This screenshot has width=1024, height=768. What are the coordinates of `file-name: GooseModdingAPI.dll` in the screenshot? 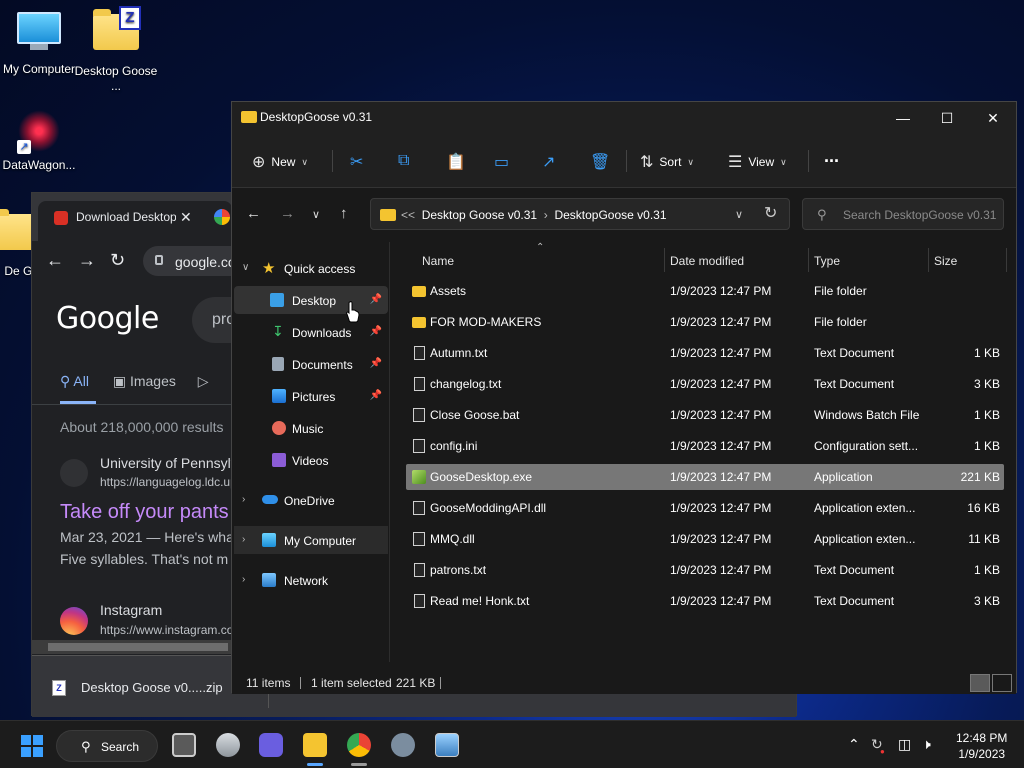 It's located at (488, 508).